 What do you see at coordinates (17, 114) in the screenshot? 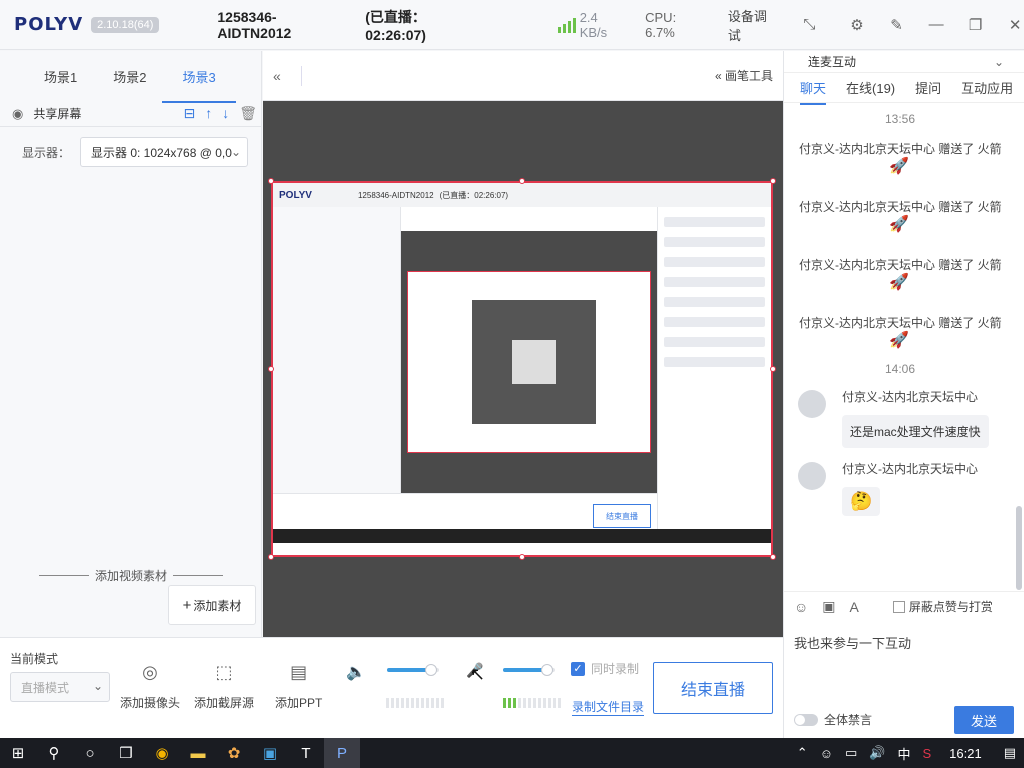
I see `eye-icon: ◉` at bounding box center [17, 114].